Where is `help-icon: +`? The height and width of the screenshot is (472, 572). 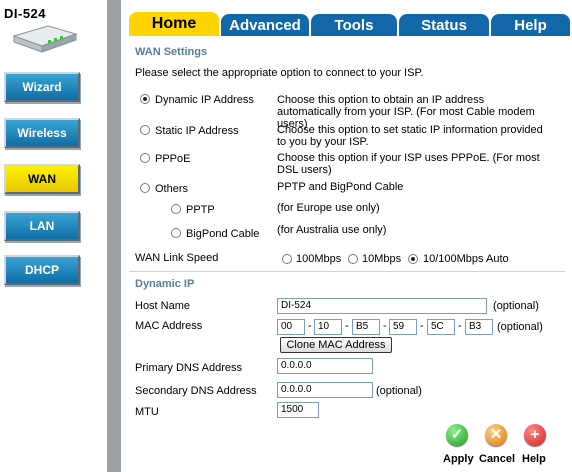 help-icon: + is located at coordinates (535, 435).